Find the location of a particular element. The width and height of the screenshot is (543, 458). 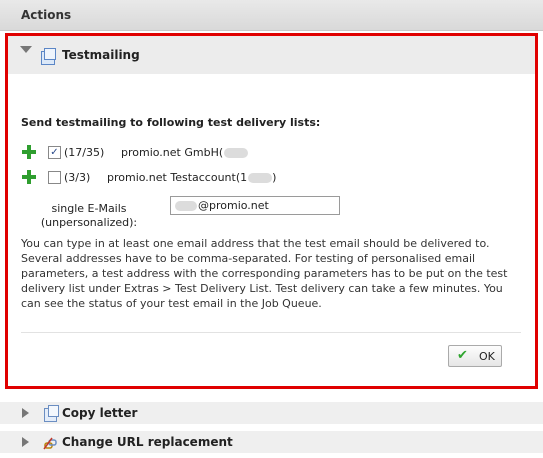

testmailing-title: Testmailing is located at coordinates (101, 55).